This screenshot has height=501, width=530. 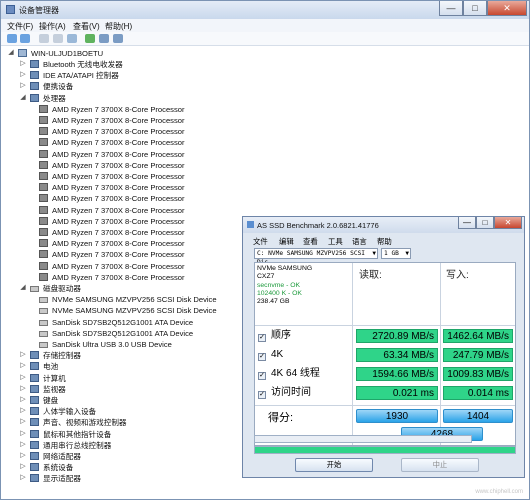 What do you see at coordinates (457, 275) in the screenshot?
I see `write-header: 写入:` at bounding box center [457, 275].